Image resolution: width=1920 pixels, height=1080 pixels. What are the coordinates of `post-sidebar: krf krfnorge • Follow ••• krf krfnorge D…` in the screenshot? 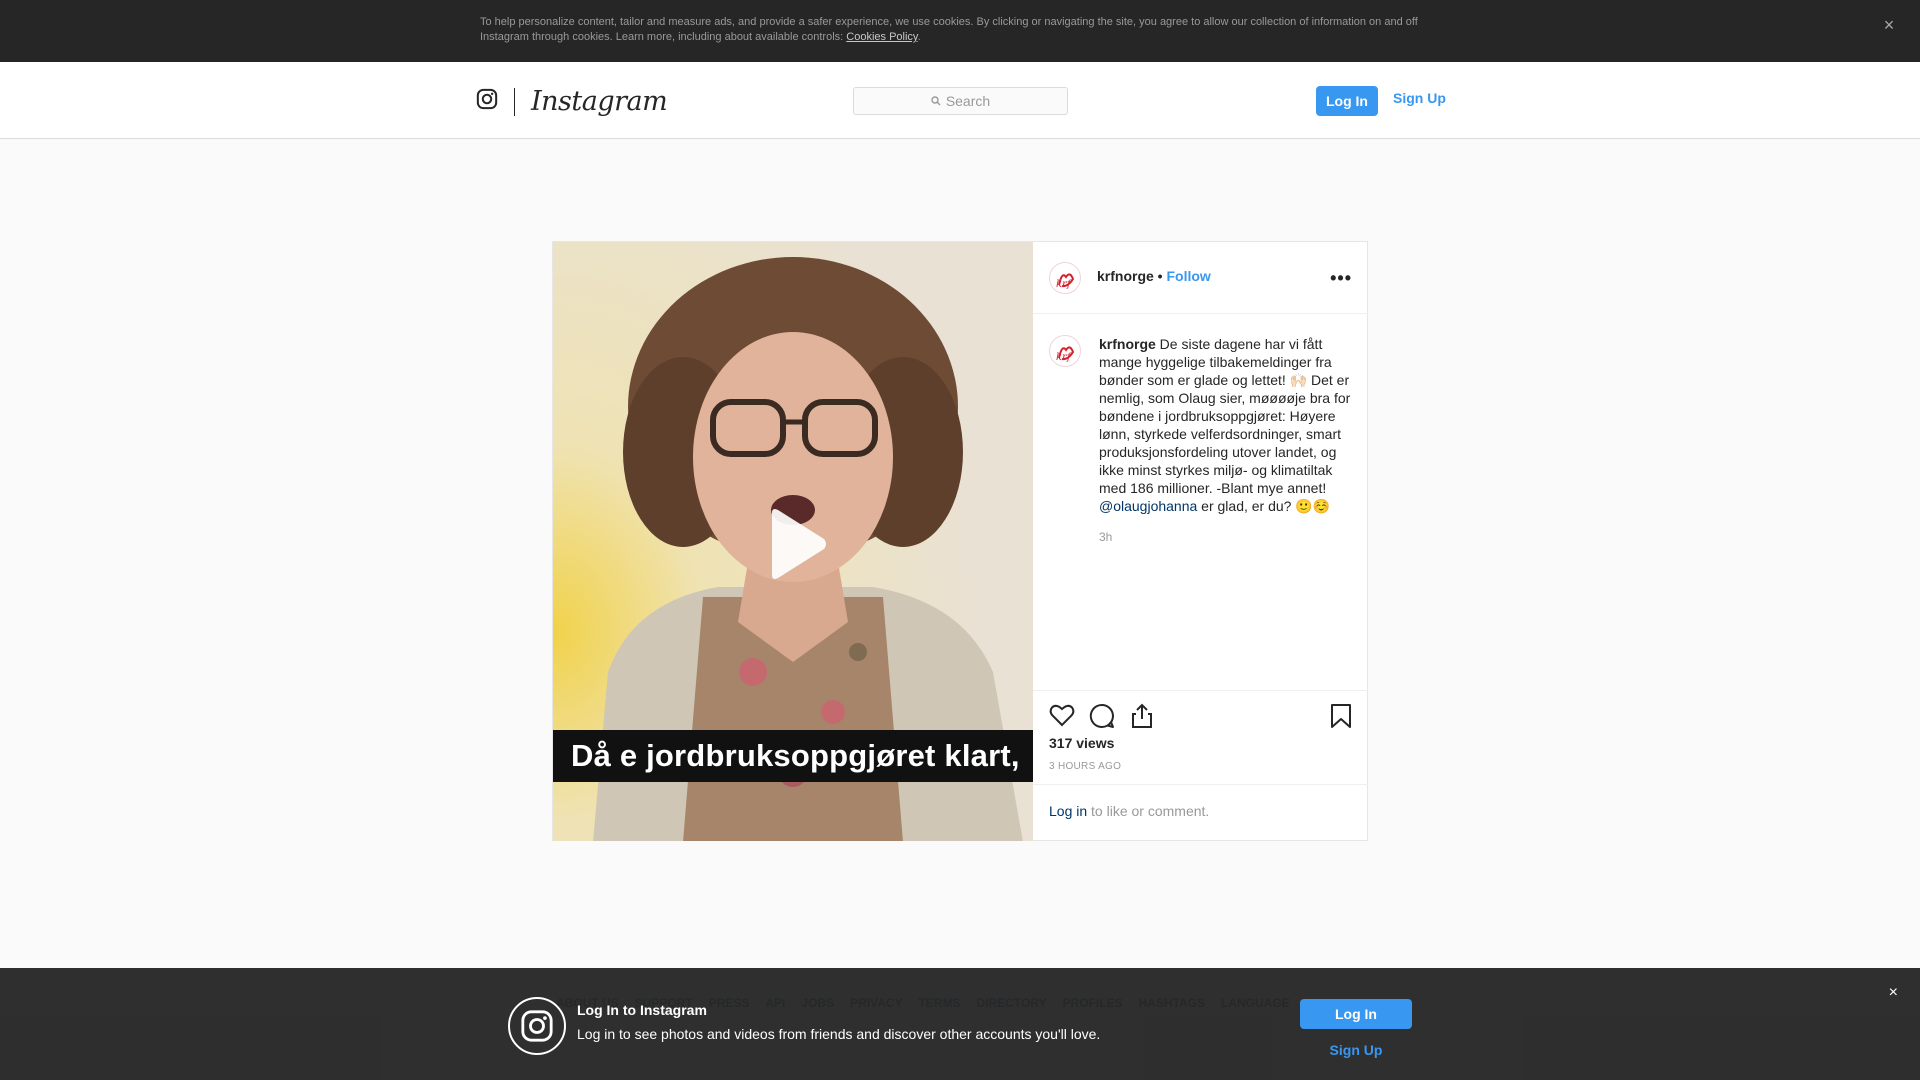 It's located at (1200, 541).